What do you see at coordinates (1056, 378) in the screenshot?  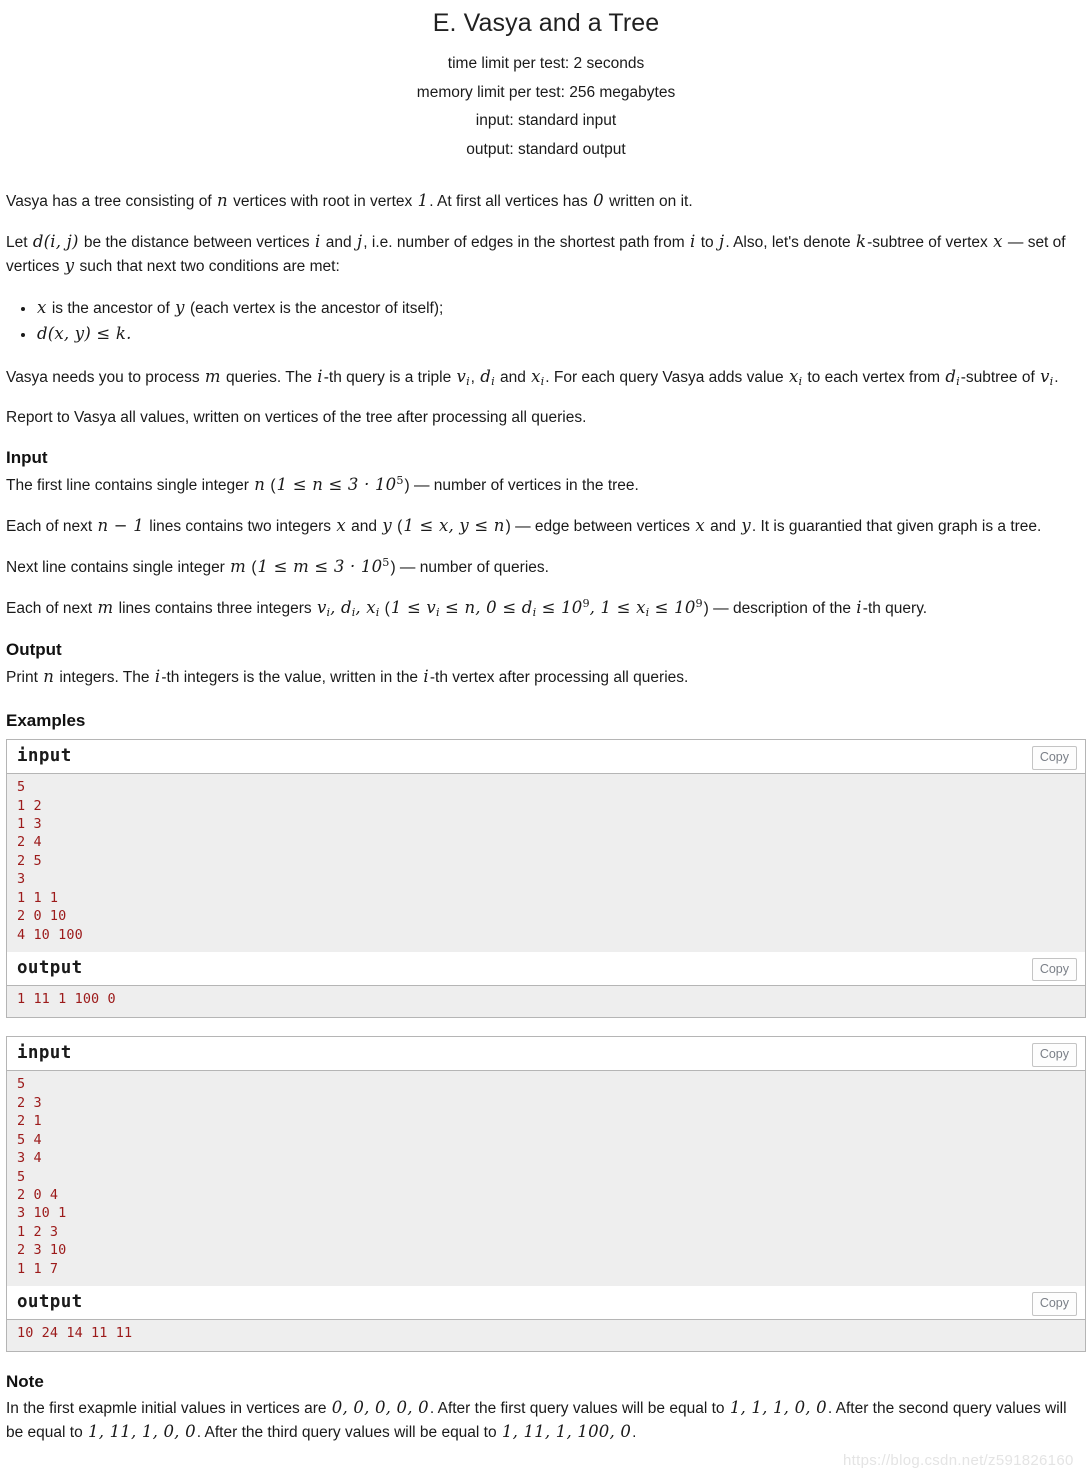 I see `text-fragment: .` at bounding box center [1056, 378].